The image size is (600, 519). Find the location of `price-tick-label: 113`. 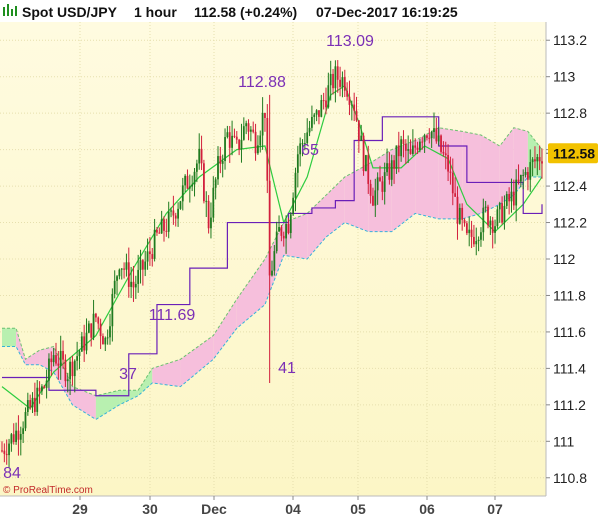

price-tick-label: 113 is located at coordinates (564, 77).